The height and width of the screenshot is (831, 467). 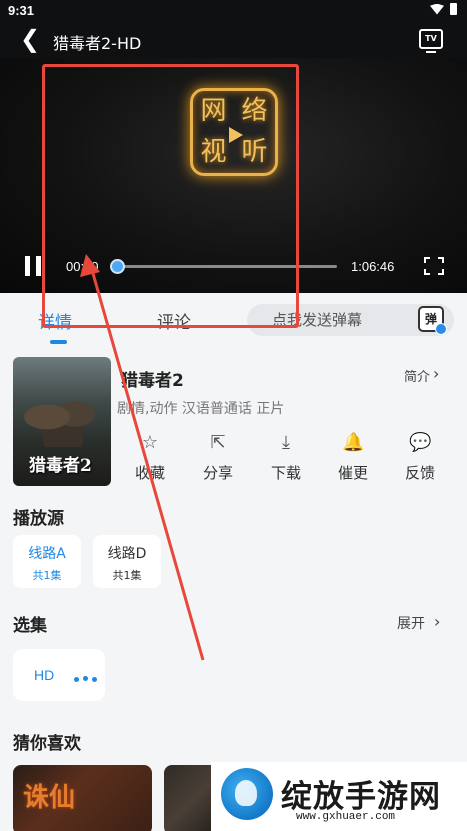 I want to click on episode-card: HD, so click(x=59, y=675).